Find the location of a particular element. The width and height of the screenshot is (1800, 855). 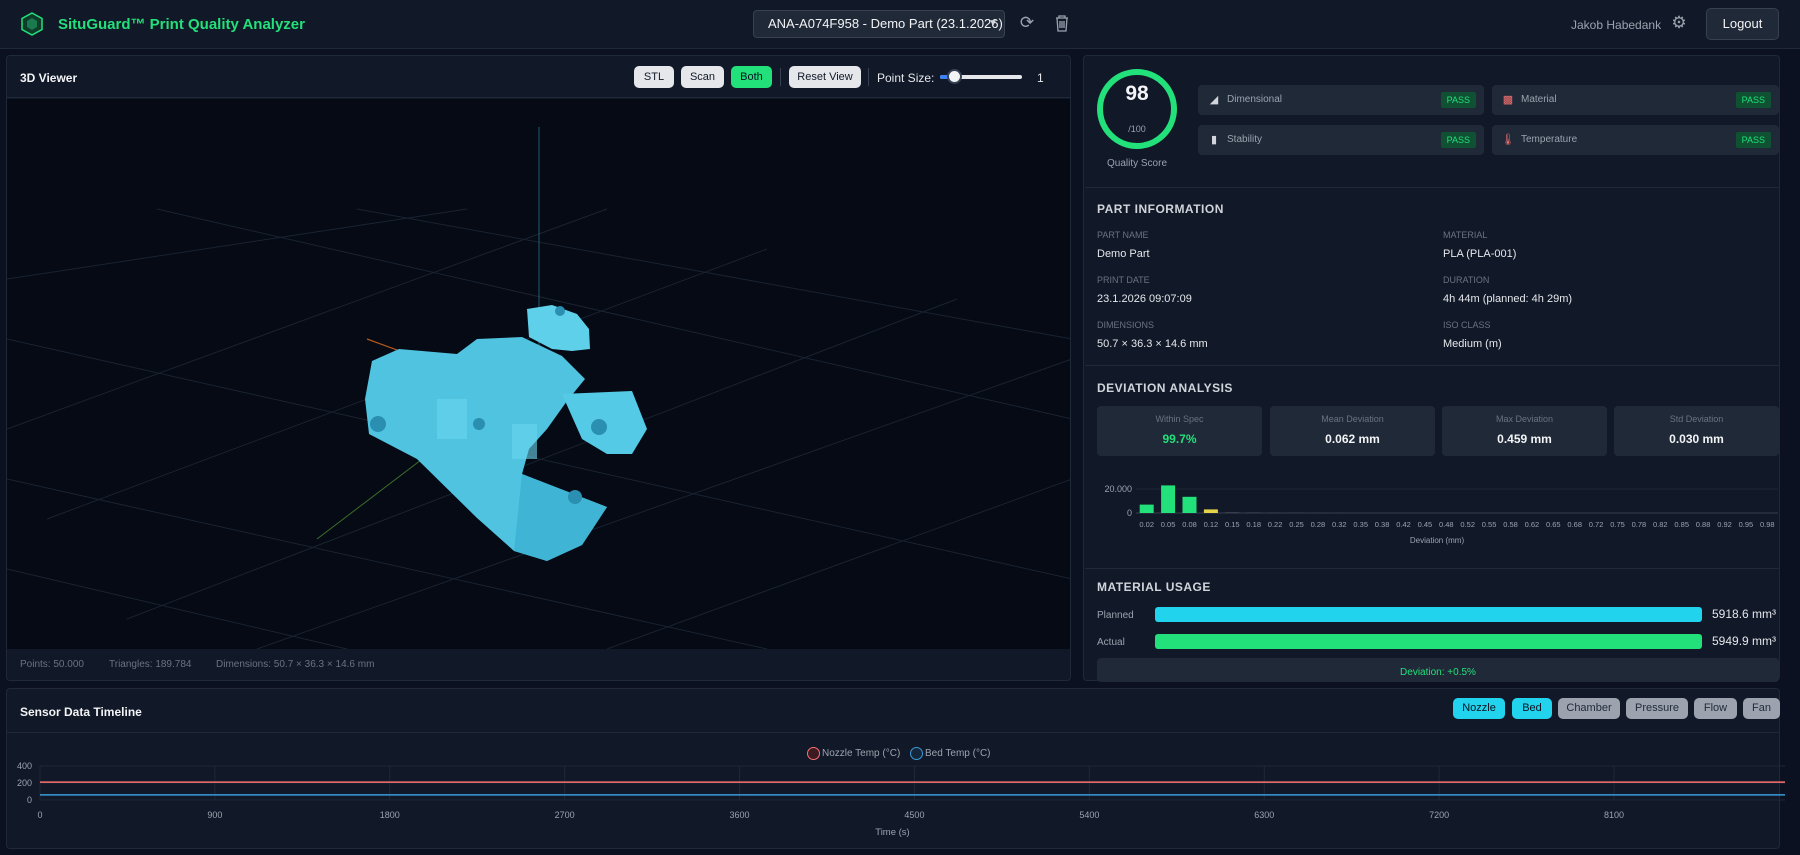

stat-mean-deviation: Mean Deviation 0.062 mm is located at coordinates (1352, 431).